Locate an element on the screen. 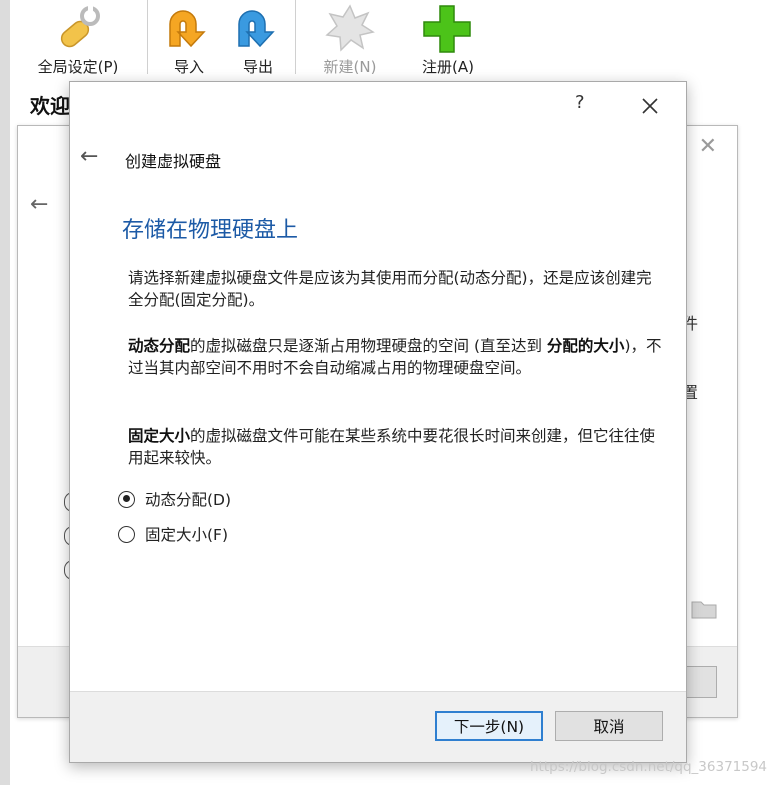 The width and height of the screenshot is (784, 785). option-label: 固定大小(F) is located at coordinates (187, 535).